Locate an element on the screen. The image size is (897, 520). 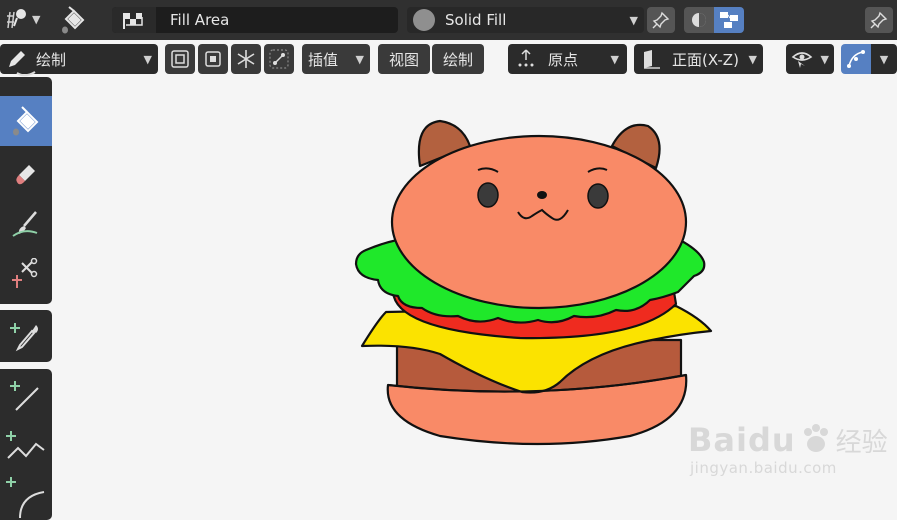
erase-tool is located at coordinates (26, 174).